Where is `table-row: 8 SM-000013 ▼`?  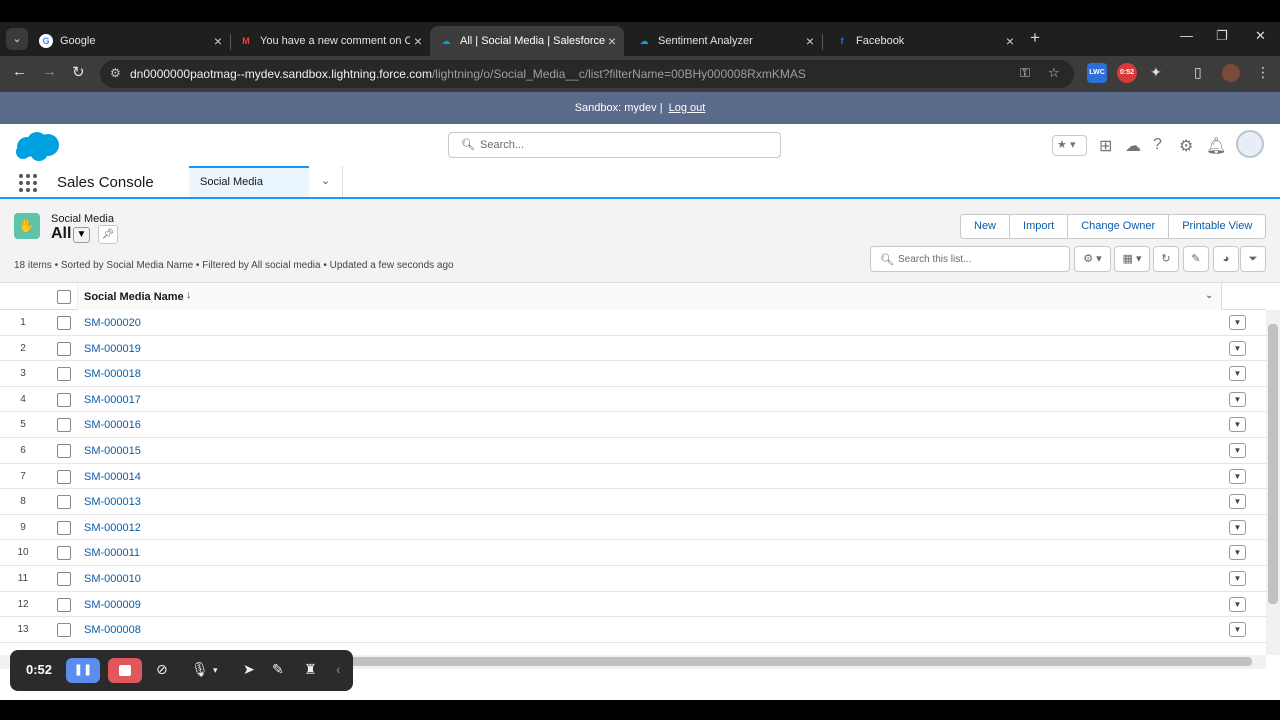 table-row: 8 SM-000013 ▼ is located at coordinates (633, 502).